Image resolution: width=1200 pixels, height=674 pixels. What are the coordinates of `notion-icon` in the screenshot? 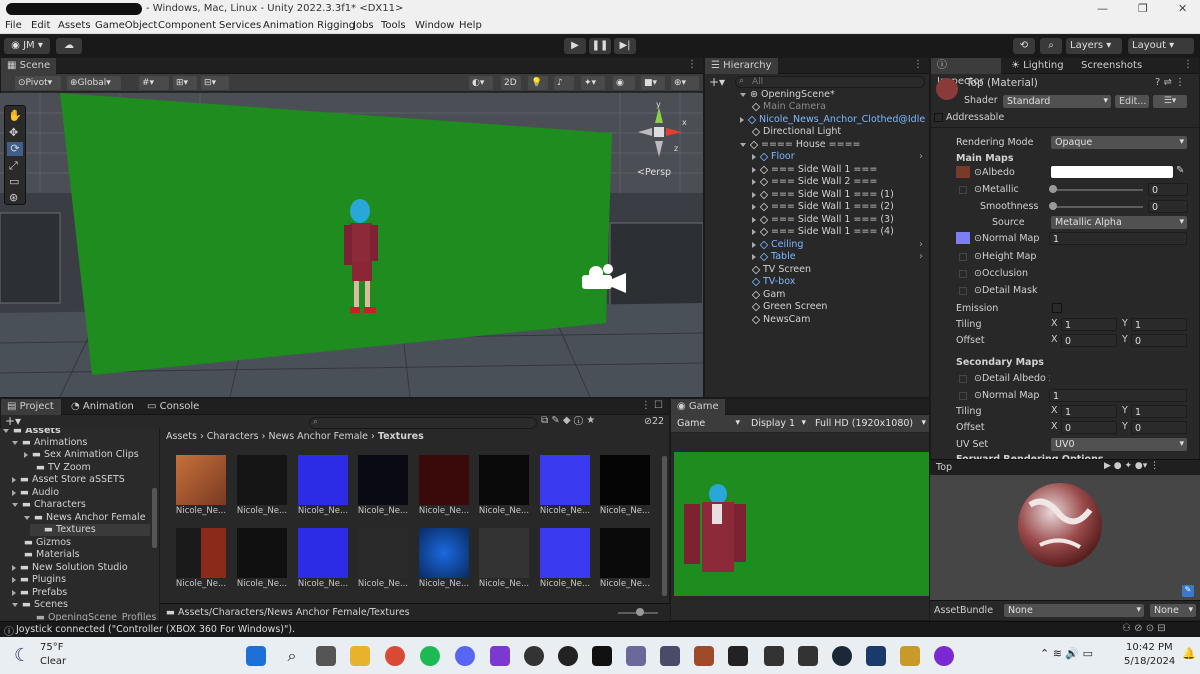 It's located at (602, 656).